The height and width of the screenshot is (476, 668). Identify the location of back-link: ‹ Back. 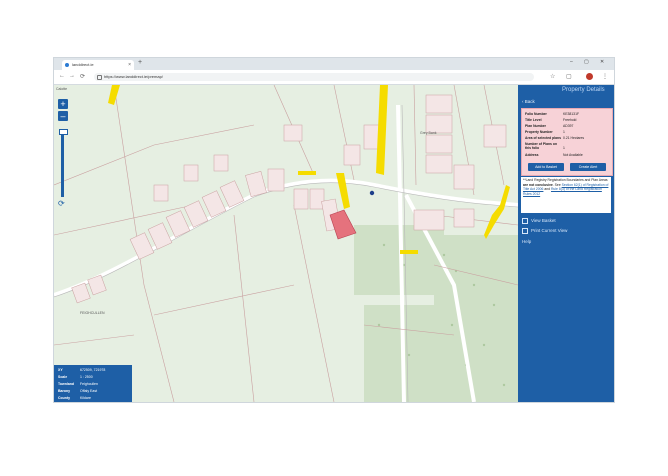
(528, 101).